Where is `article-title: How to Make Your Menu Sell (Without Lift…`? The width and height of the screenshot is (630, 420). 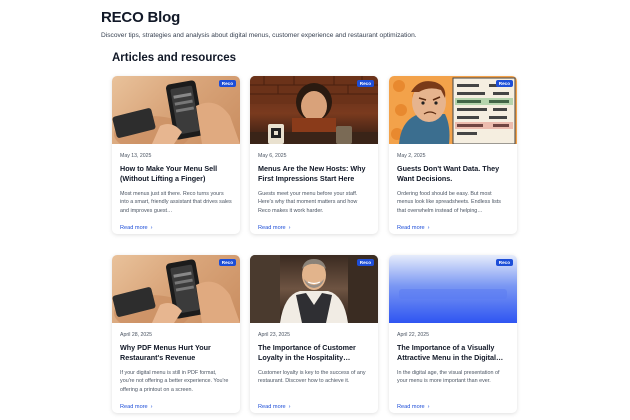
article-title: How to Make Your Menu Sell (Without Lift… is located at coordinates (176, 174).